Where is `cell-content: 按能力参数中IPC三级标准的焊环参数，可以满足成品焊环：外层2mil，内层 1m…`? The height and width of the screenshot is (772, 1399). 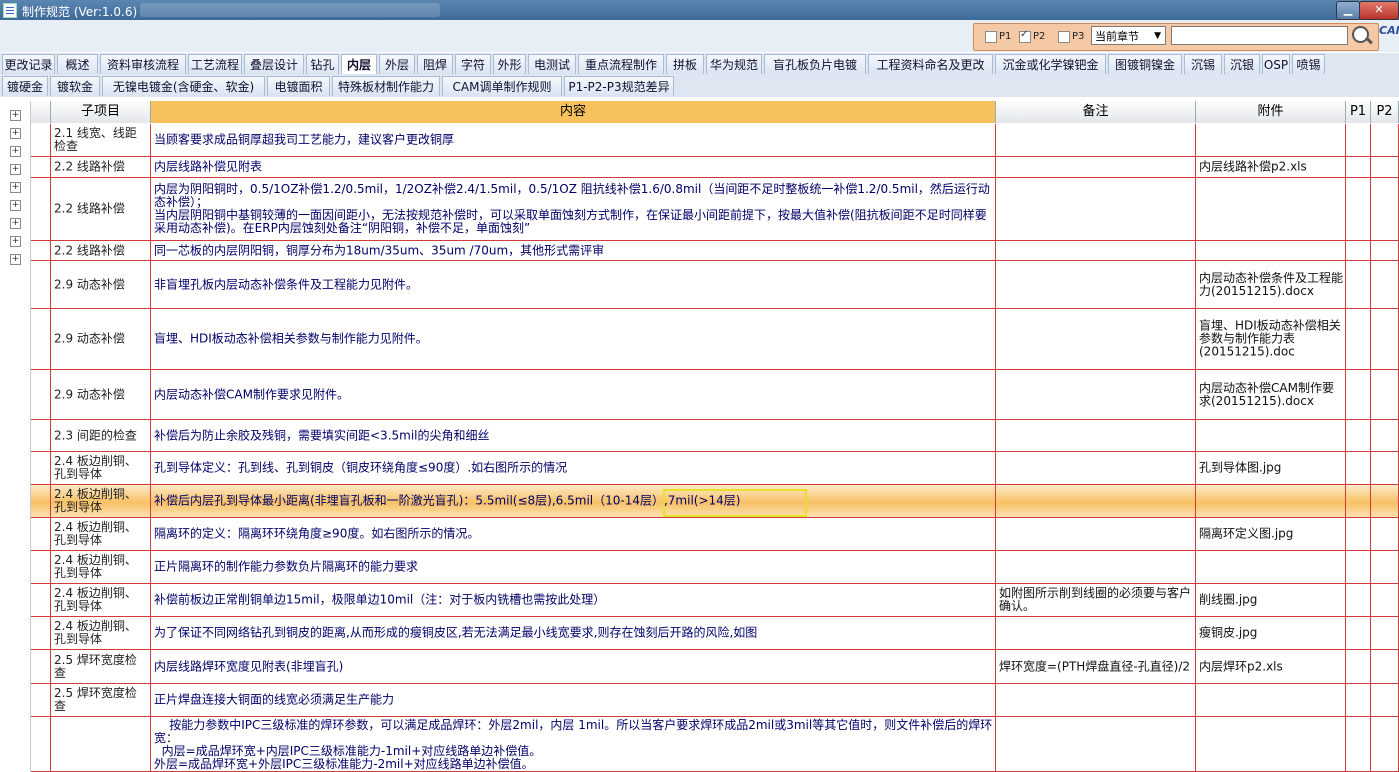
cell-content: 按能力参数中IPC三级标准的焊环参数，可以满足成品焊环：外层2mil，内层 1m… is located at coordinates (573, 744).